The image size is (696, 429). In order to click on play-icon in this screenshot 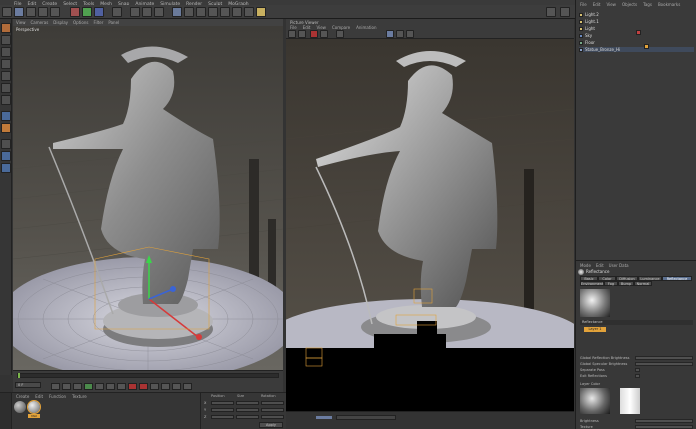, I will do `click(88, 386)`.